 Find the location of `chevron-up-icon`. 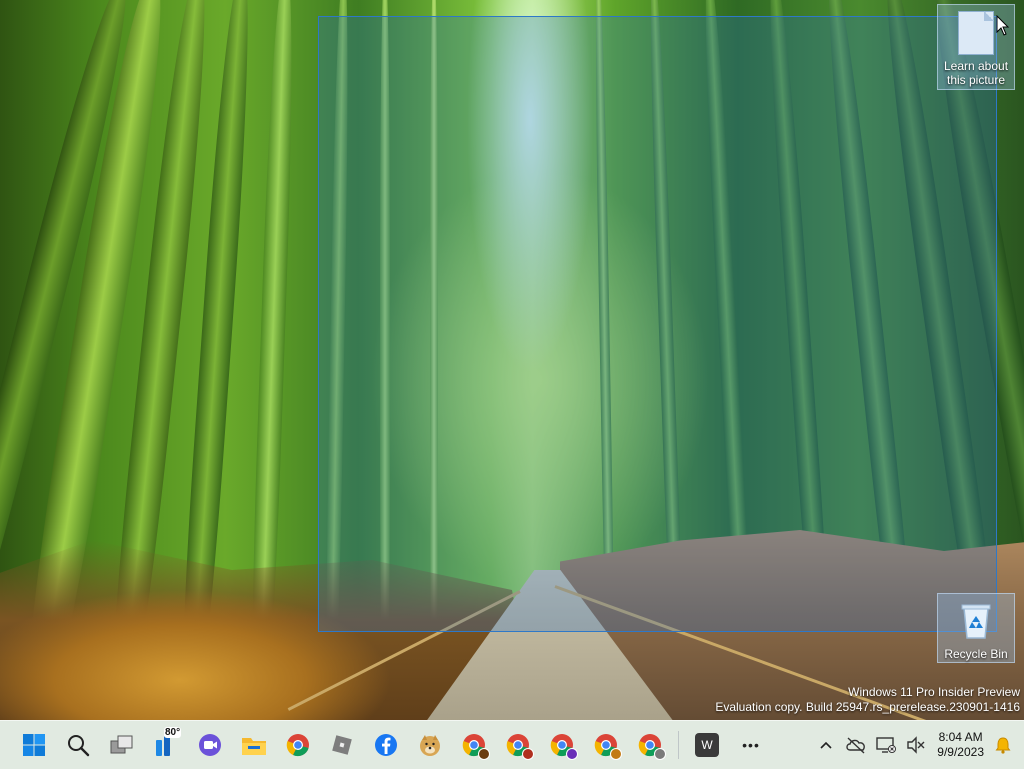

chevron-up-icon is located at coordinates (826, 745).